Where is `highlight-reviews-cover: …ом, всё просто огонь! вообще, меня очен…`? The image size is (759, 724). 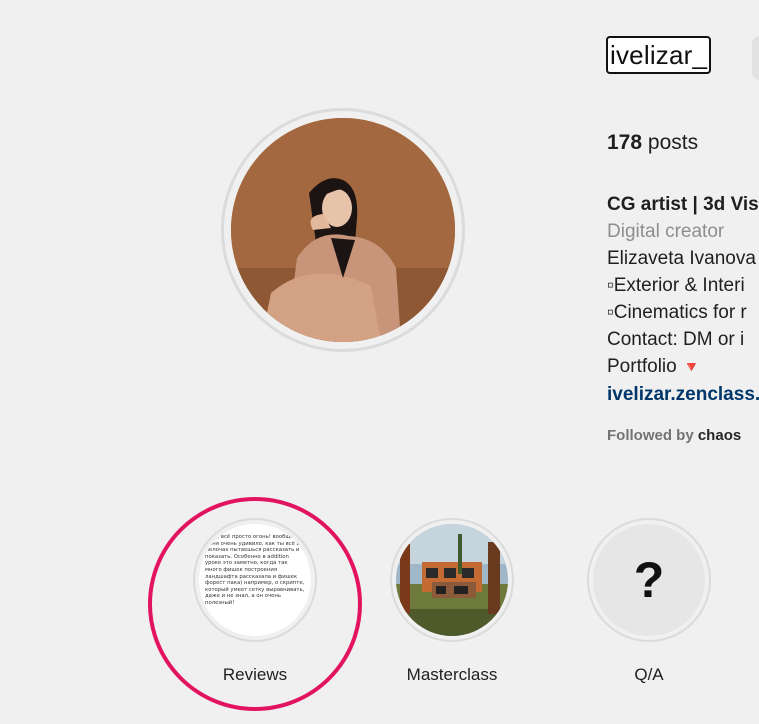 highlight-reviews-cover: …ом, всё просто огонь! вообще, меня очен… is located at coordinates (255, 580).